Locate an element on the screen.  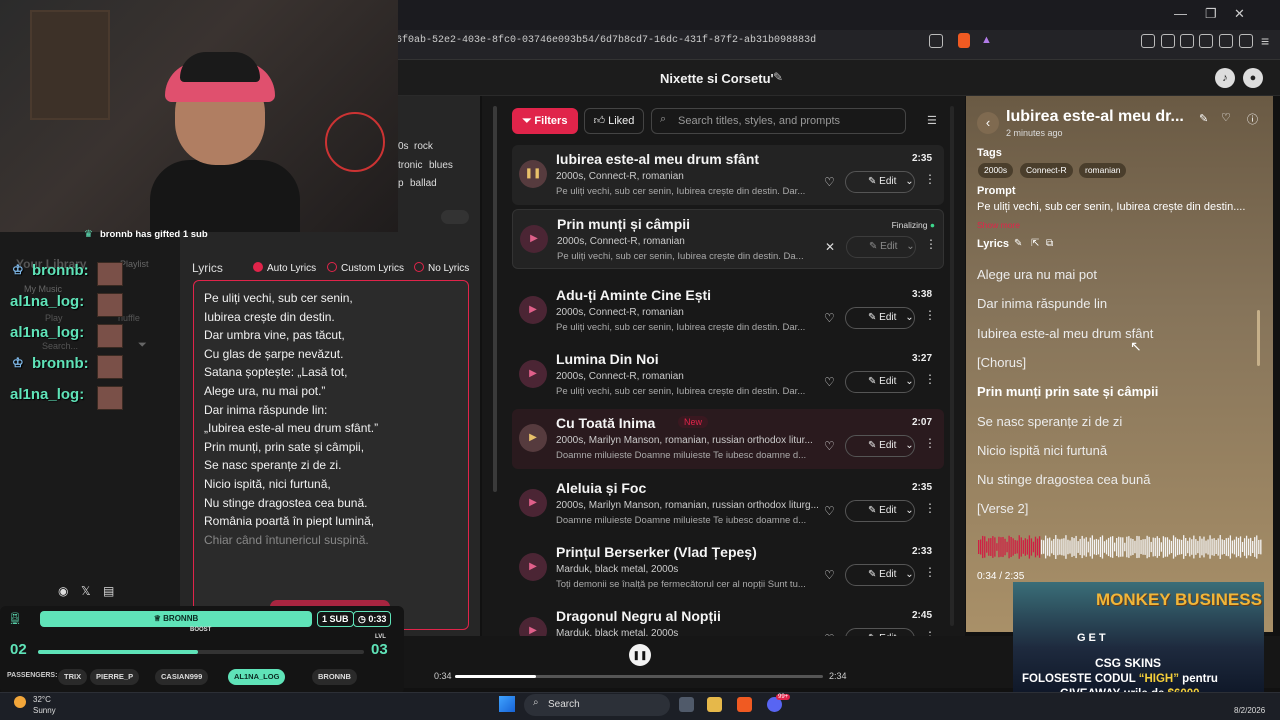
show-more-link: Show more is located at coordinates (998, 225).